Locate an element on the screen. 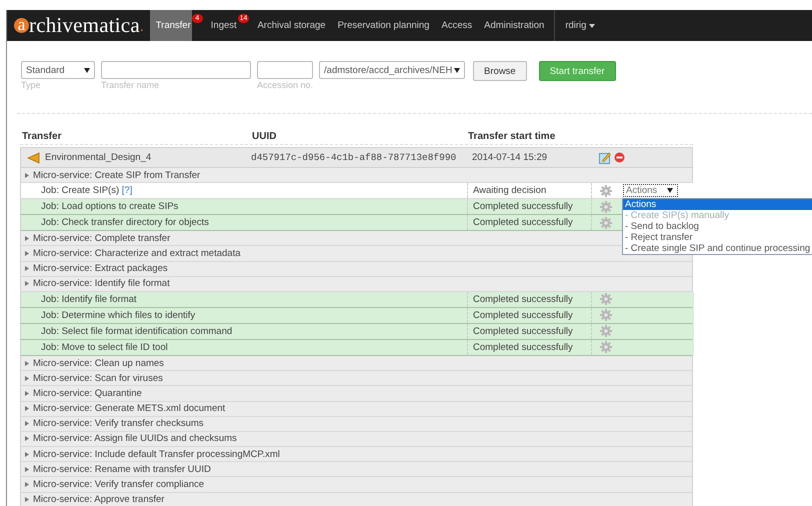  nav-tab: Ingest is located at coordinates (221, 25).